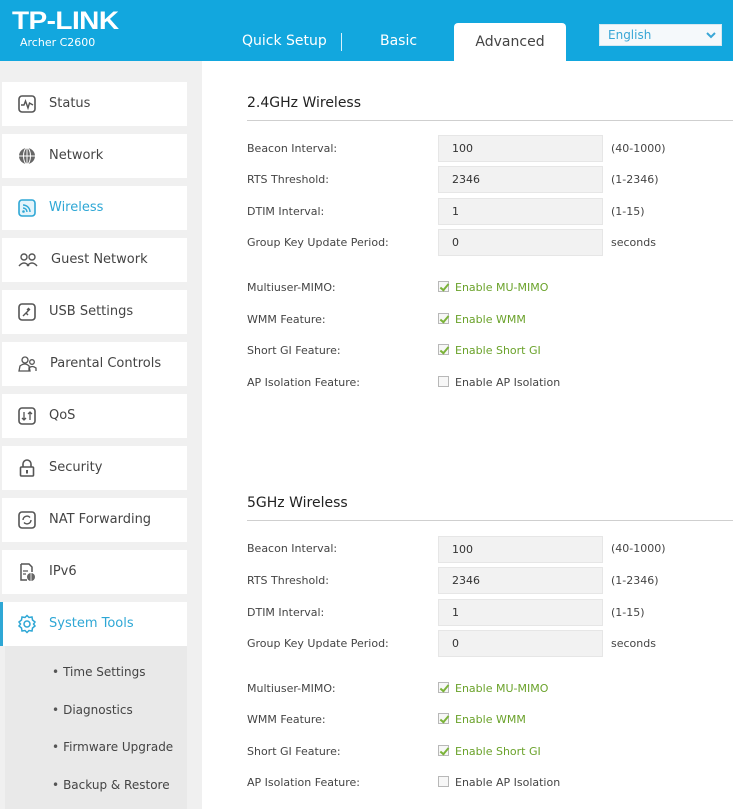 The image size is (733, 809). Describe the element at coordinates (94, 416) in the screenshot. I see `sidebar-item-qos: QoS` at that location.